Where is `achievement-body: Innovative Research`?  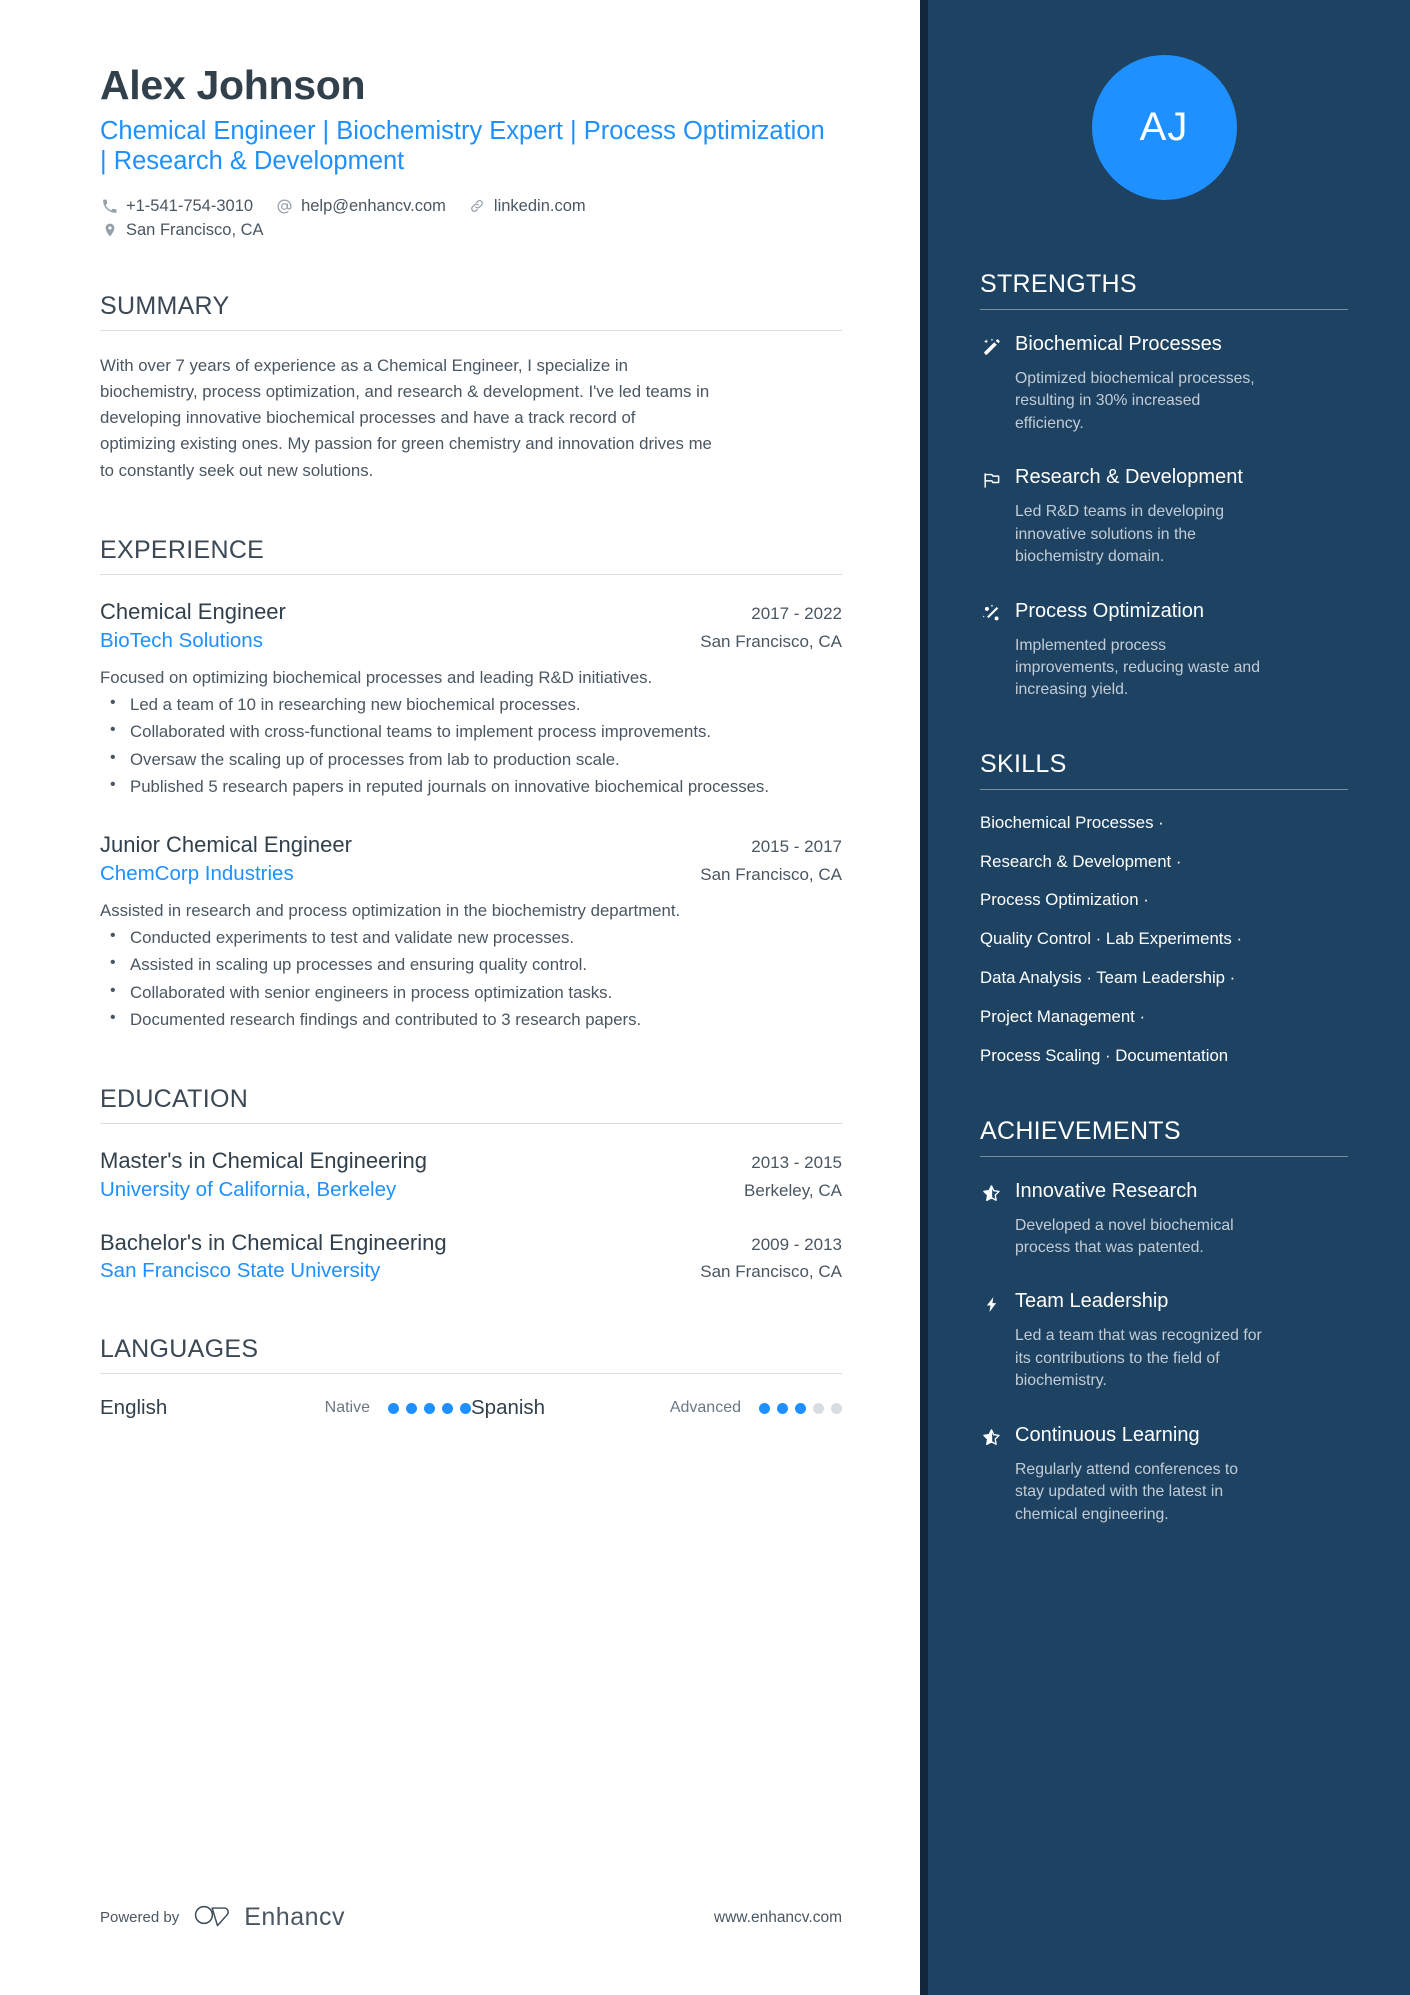
achievement-body: Innovative Research is located at coordinates (1181, 1194).